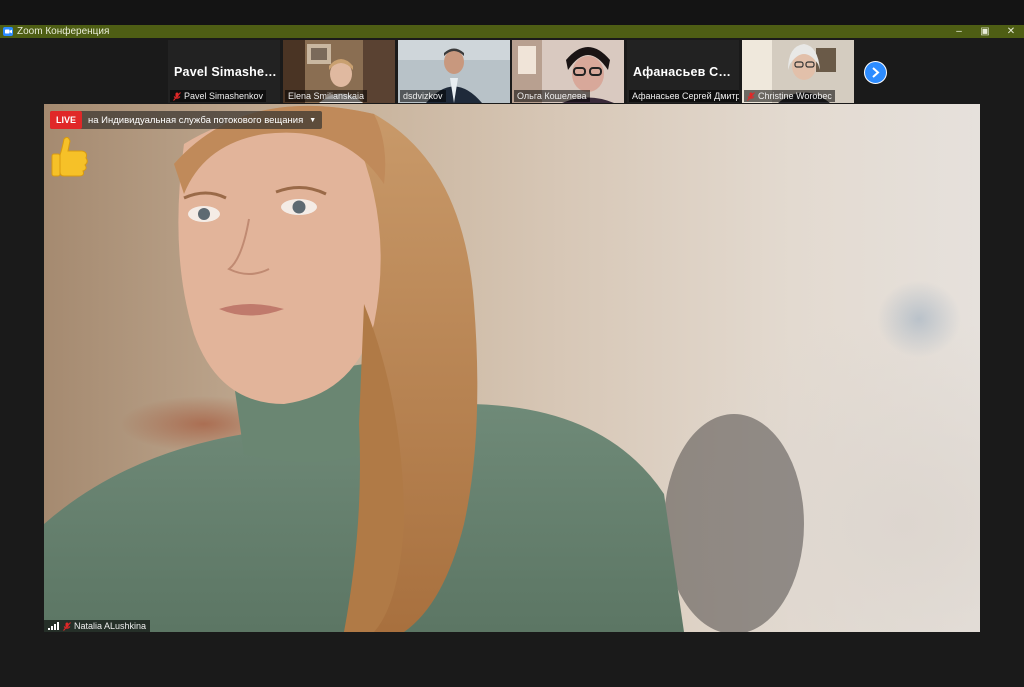 This screenshot has width=1024, height=687. Describe the element at coordinates (63, 31) in the screenshot. I see `window-title: Zoom Конференция` at that location.